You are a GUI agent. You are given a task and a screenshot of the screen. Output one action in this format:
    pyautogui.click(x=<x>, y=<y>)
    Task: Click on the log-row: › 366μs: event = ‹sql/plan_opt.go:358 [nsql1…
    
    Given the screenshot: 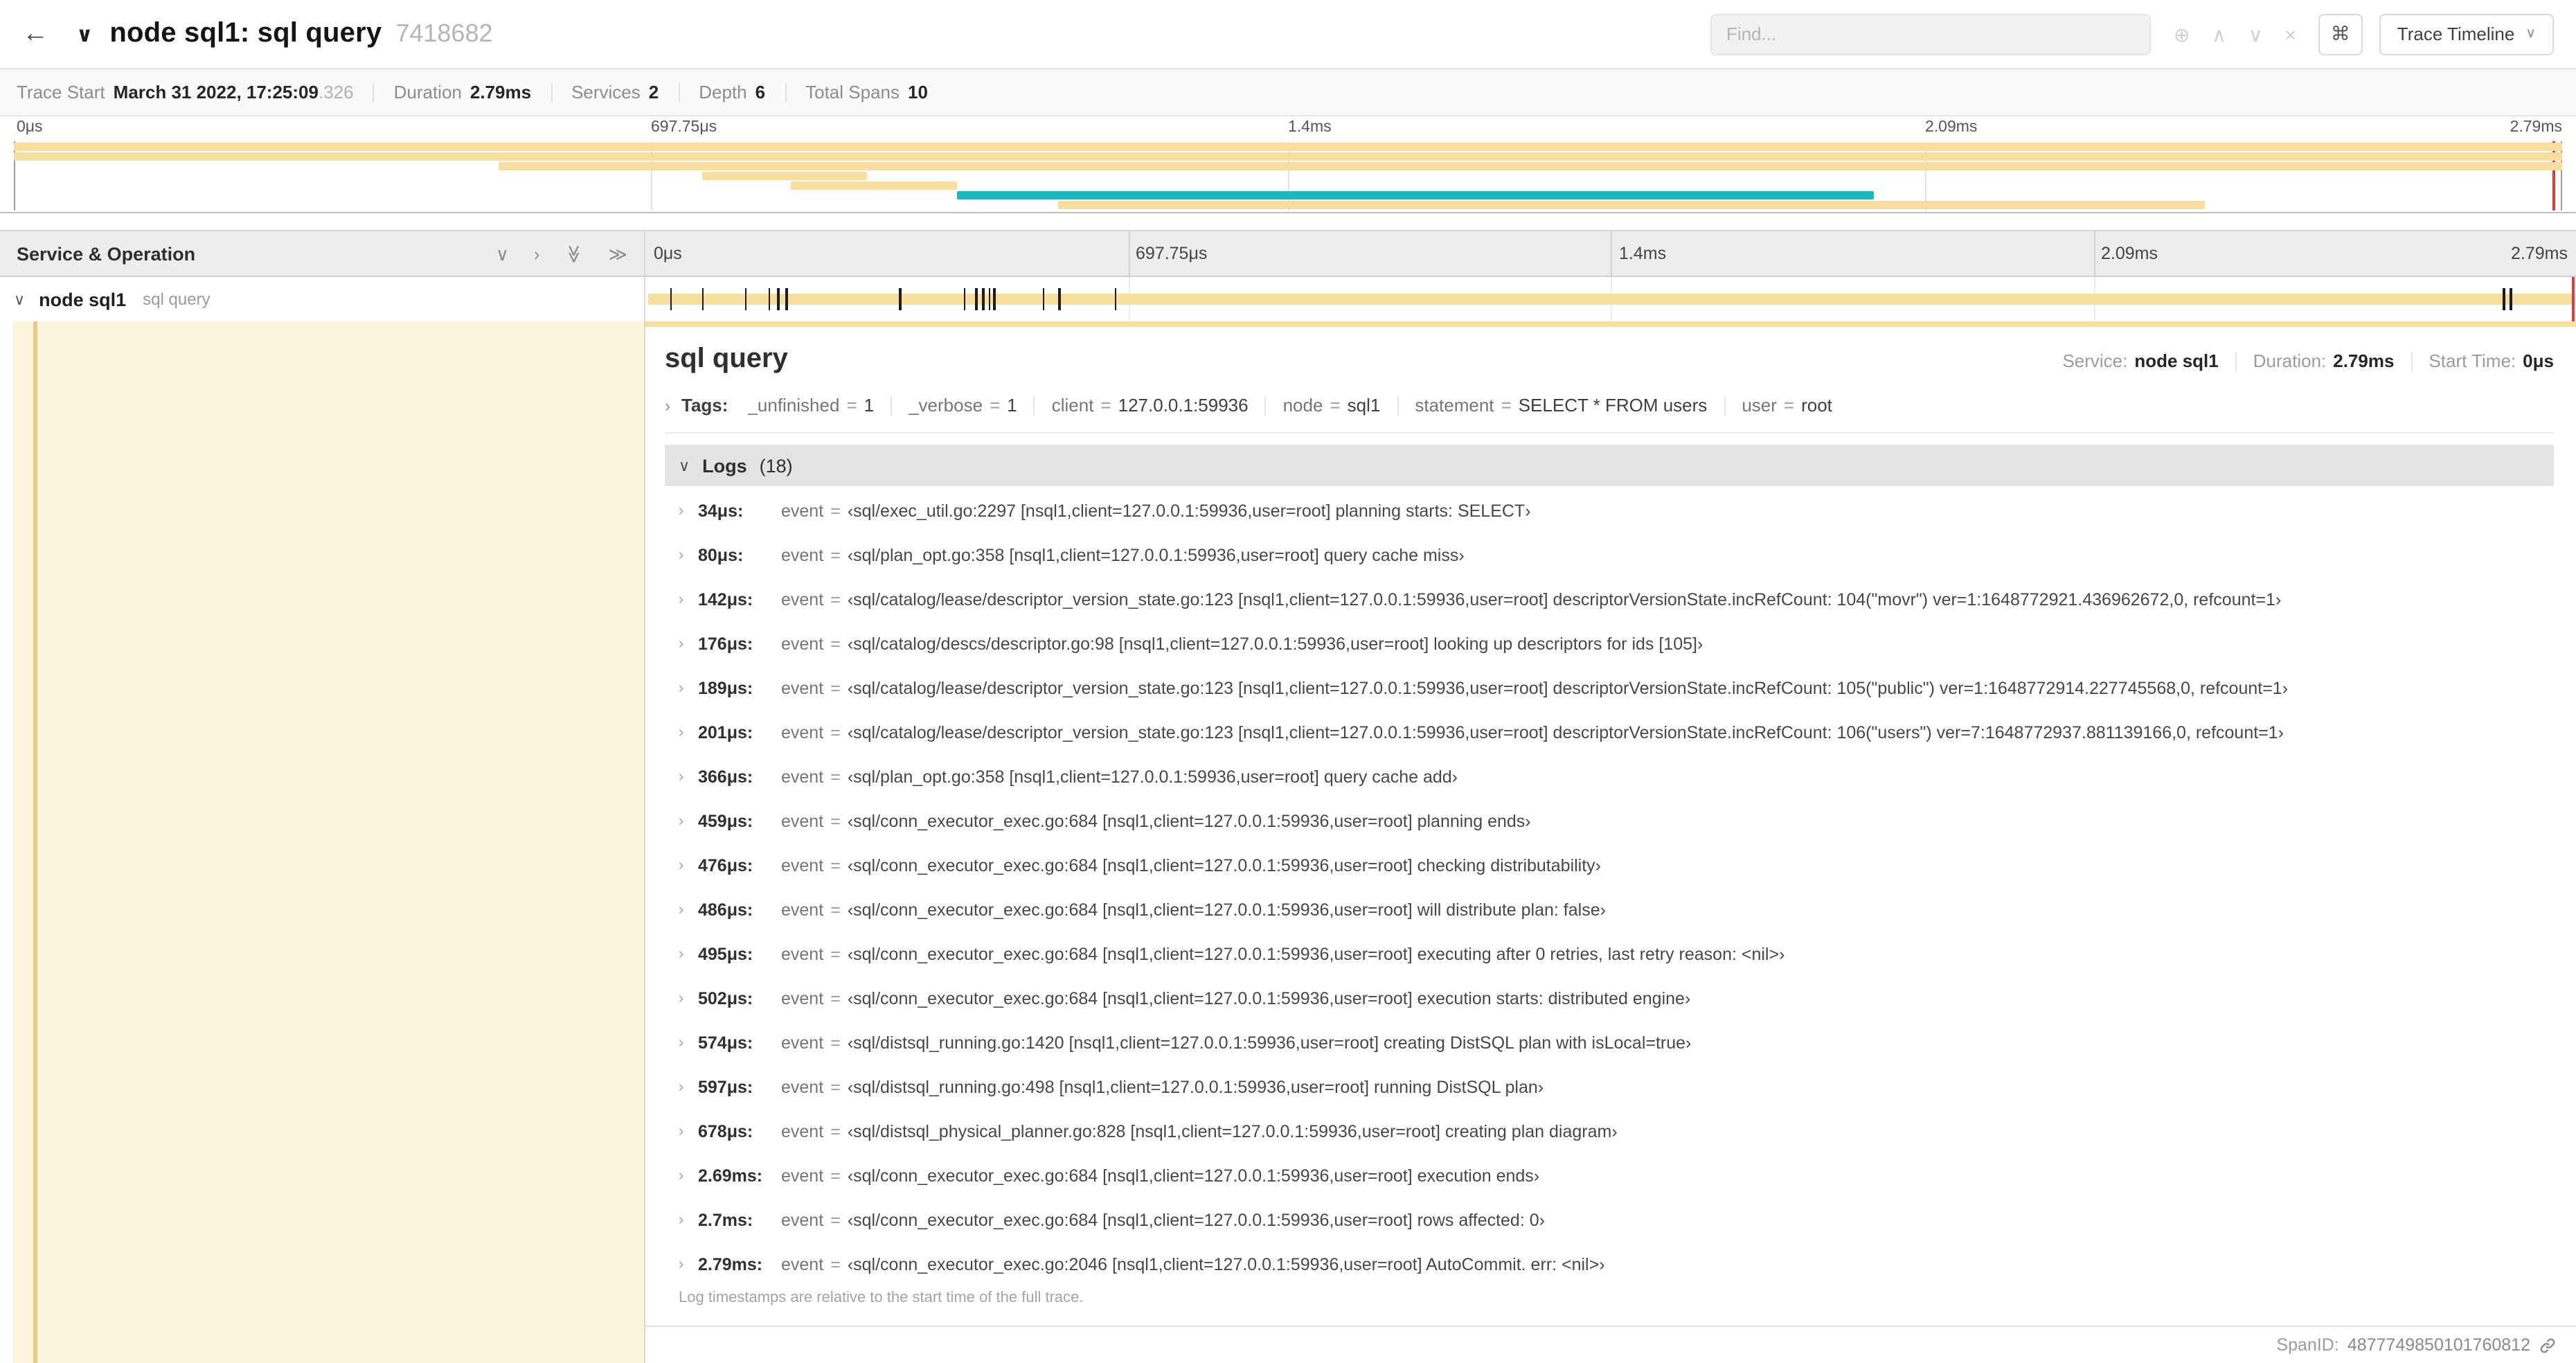 What is the action you would take?
    pyautogui.click(x=1609, y=777)
    